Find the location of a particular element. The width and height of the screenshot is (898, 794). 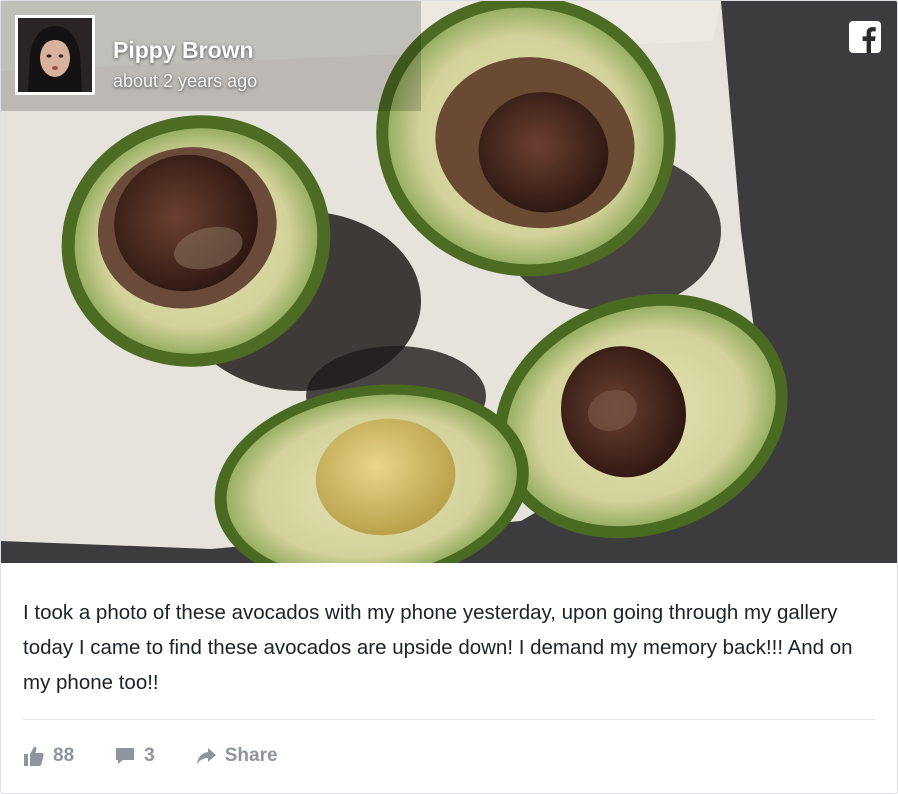

facebook-icon is located at coordinates (865, 37).